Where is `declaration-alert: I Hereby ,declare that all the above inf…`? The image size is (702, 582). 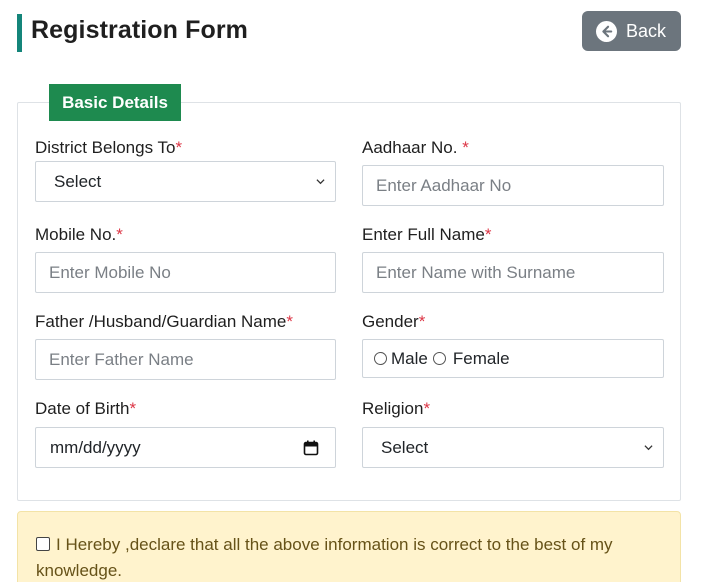
declaration-alert: I Hereby ,declare that all the above inf… is located at coordinates (349, 546).